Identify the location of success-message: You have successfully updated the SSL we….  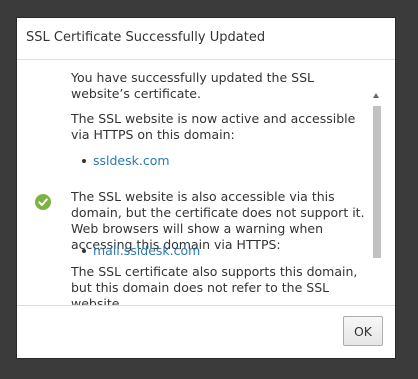
(192, 85).